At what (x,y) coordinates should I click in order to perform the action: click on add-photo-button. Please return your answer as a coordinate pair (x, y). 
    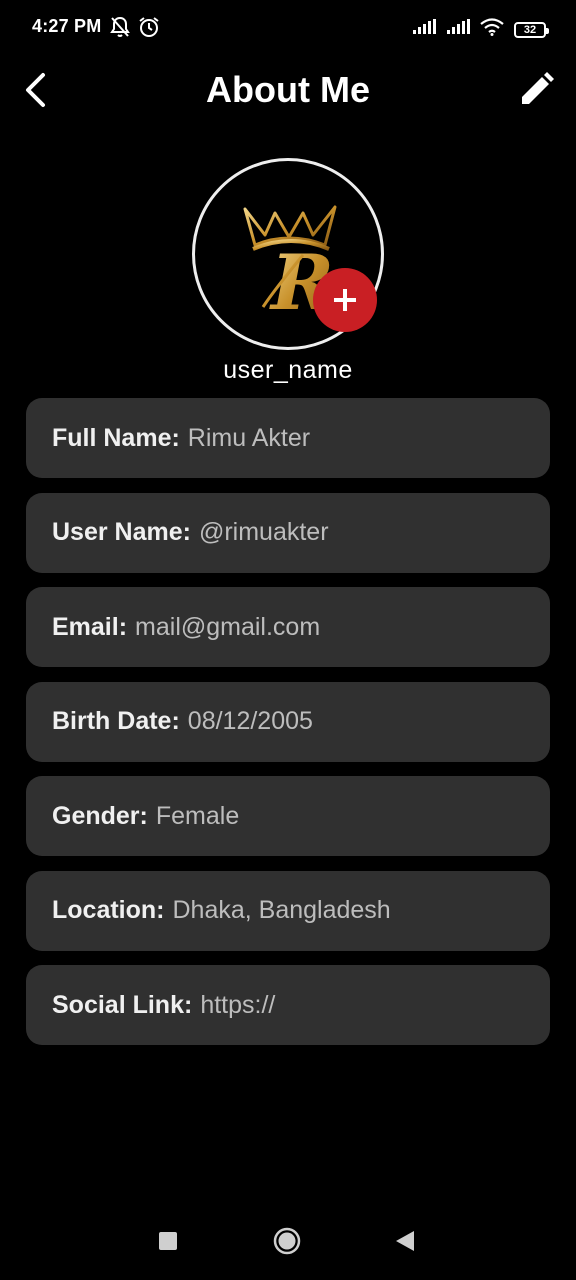
    Looking at the image, I should click on (345, 300).